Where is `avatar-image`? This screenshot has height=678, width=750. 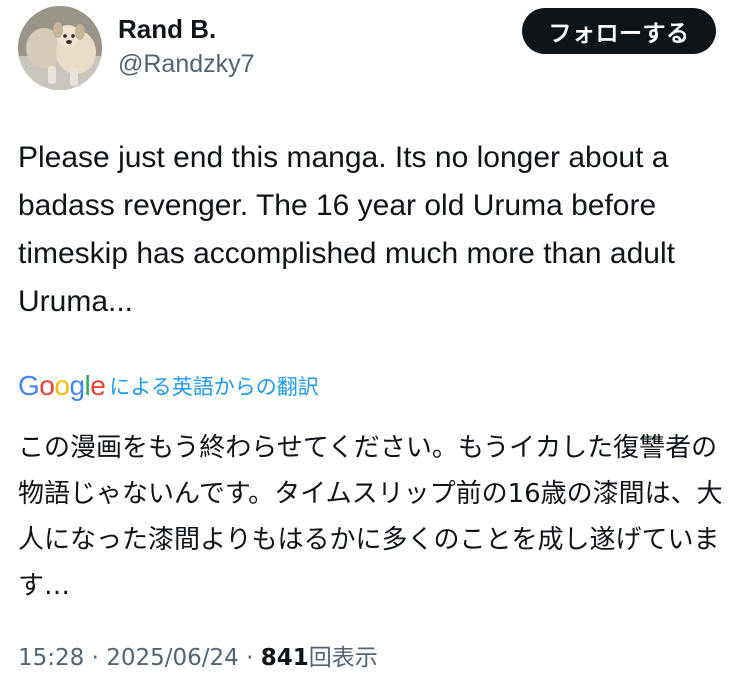 avatar-image is located at coordinates (60, 48).